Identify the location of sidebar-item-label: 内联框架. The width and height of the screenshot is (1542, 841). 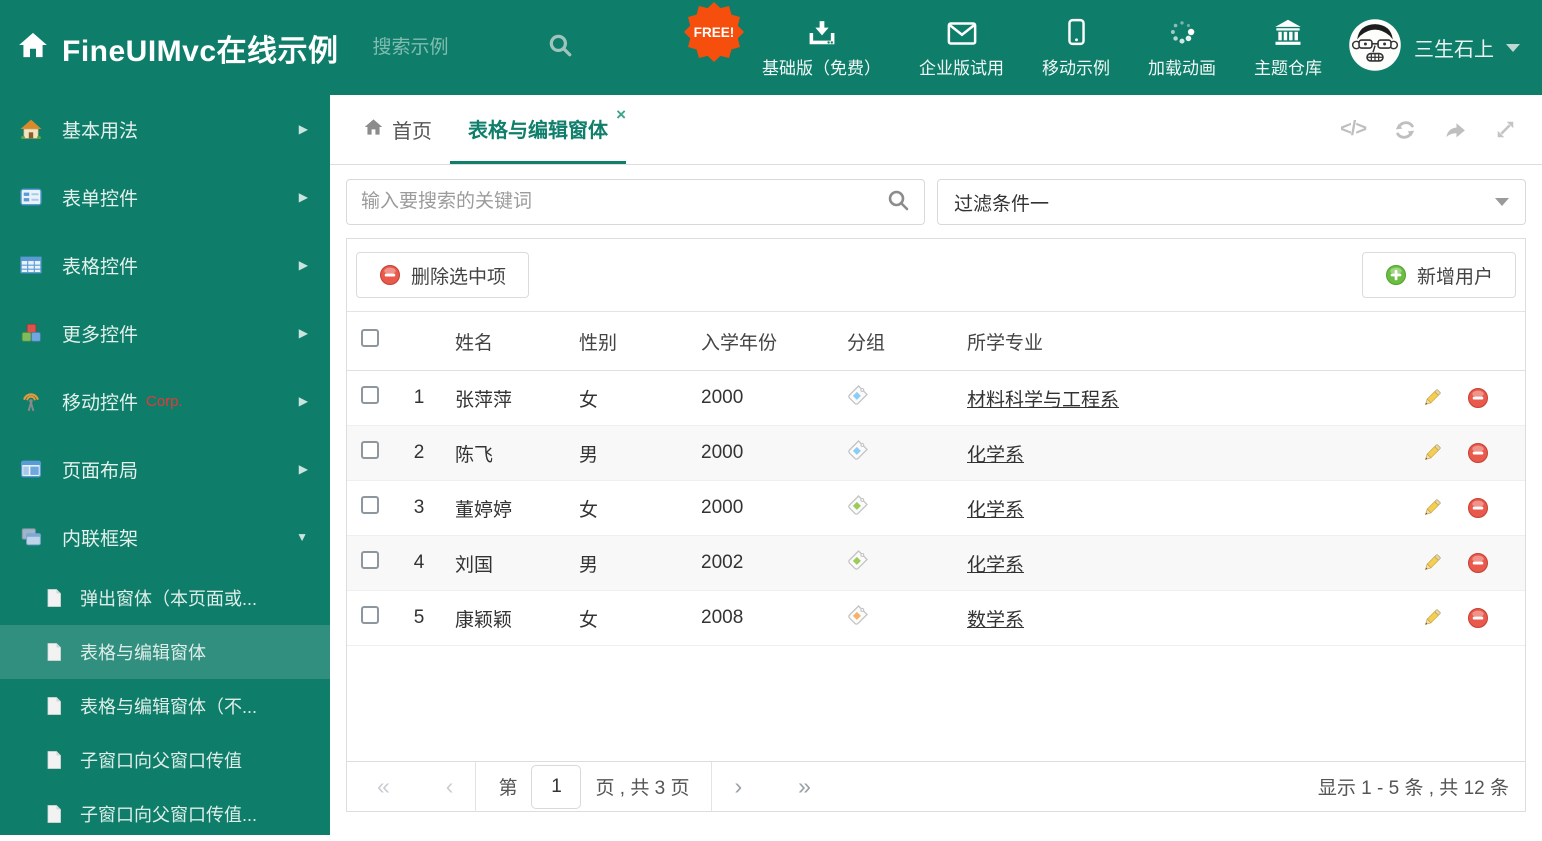
(100, 539).